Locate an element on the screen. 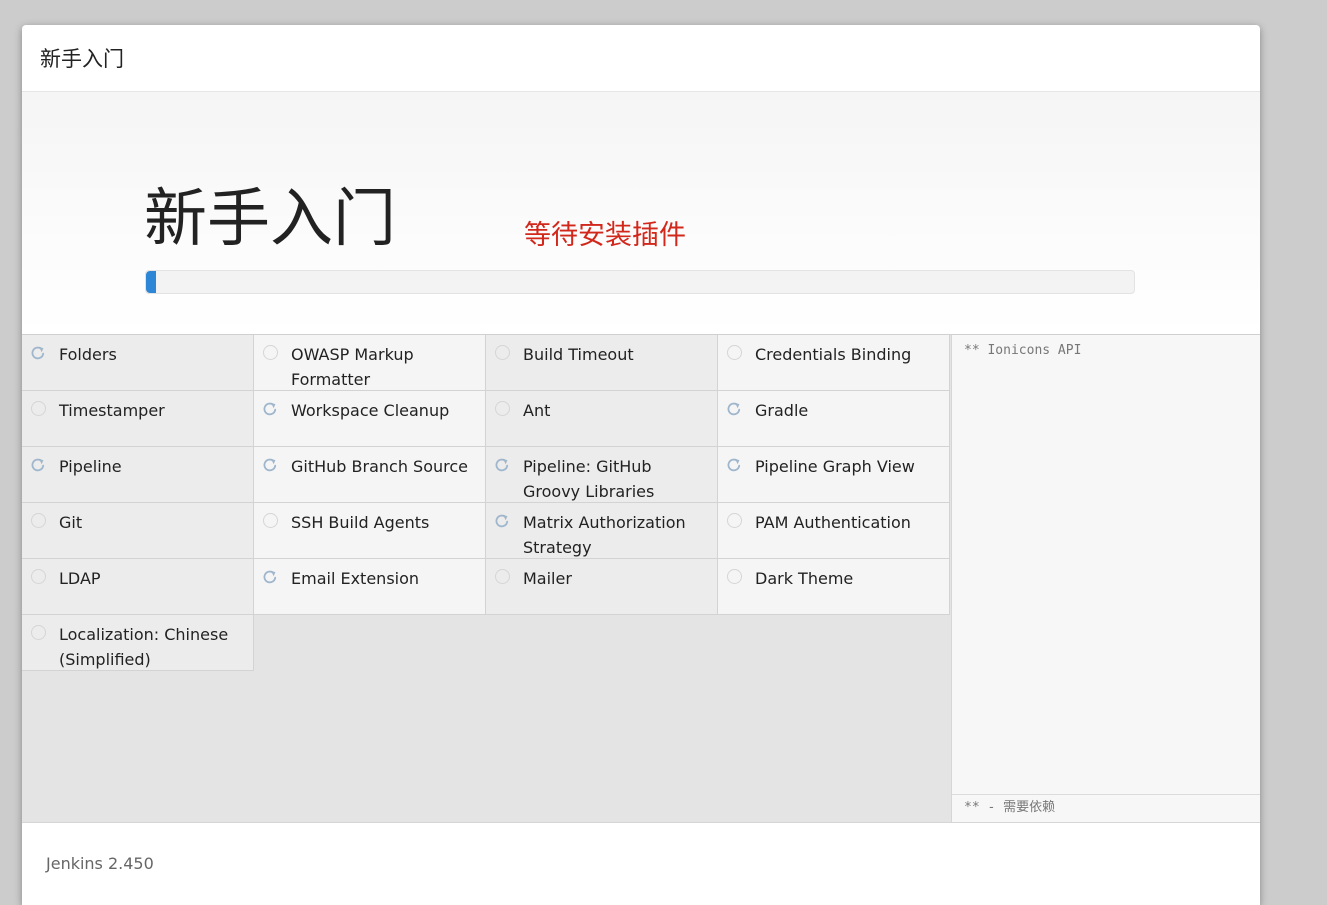  plugin-item: Pipeline Graph View is located at coordinates (834, 475).